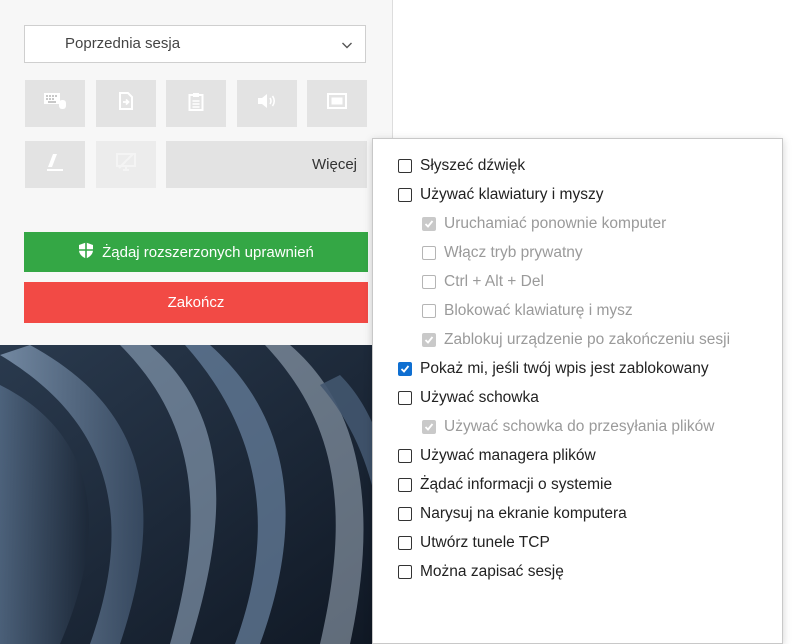 This screenshot has height=644, width=795. I want to click on menu-item-label: Blokować klawiaturę i mysz, so click(538, 310).